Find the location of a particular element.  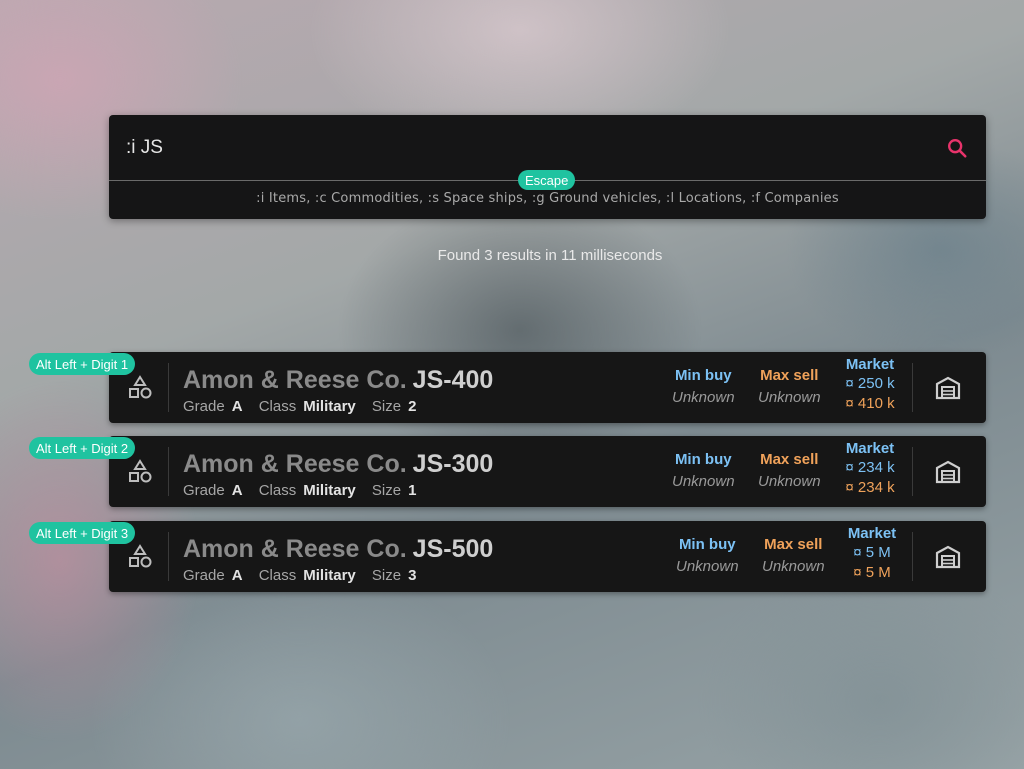

market-column: Market ¤ 250 k ¤ 410 k is located at coordinates (870, 384).